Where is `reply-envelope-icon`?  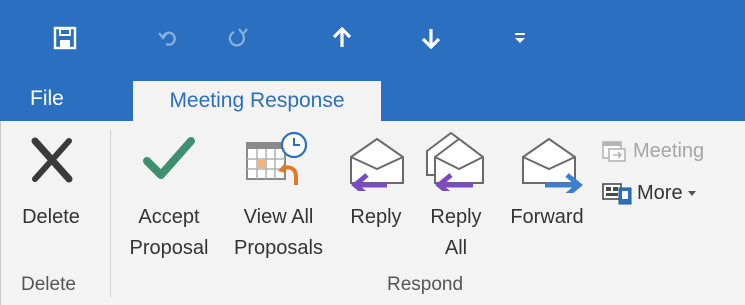 reply-envelope-icon is located at coordinates (377, 164).